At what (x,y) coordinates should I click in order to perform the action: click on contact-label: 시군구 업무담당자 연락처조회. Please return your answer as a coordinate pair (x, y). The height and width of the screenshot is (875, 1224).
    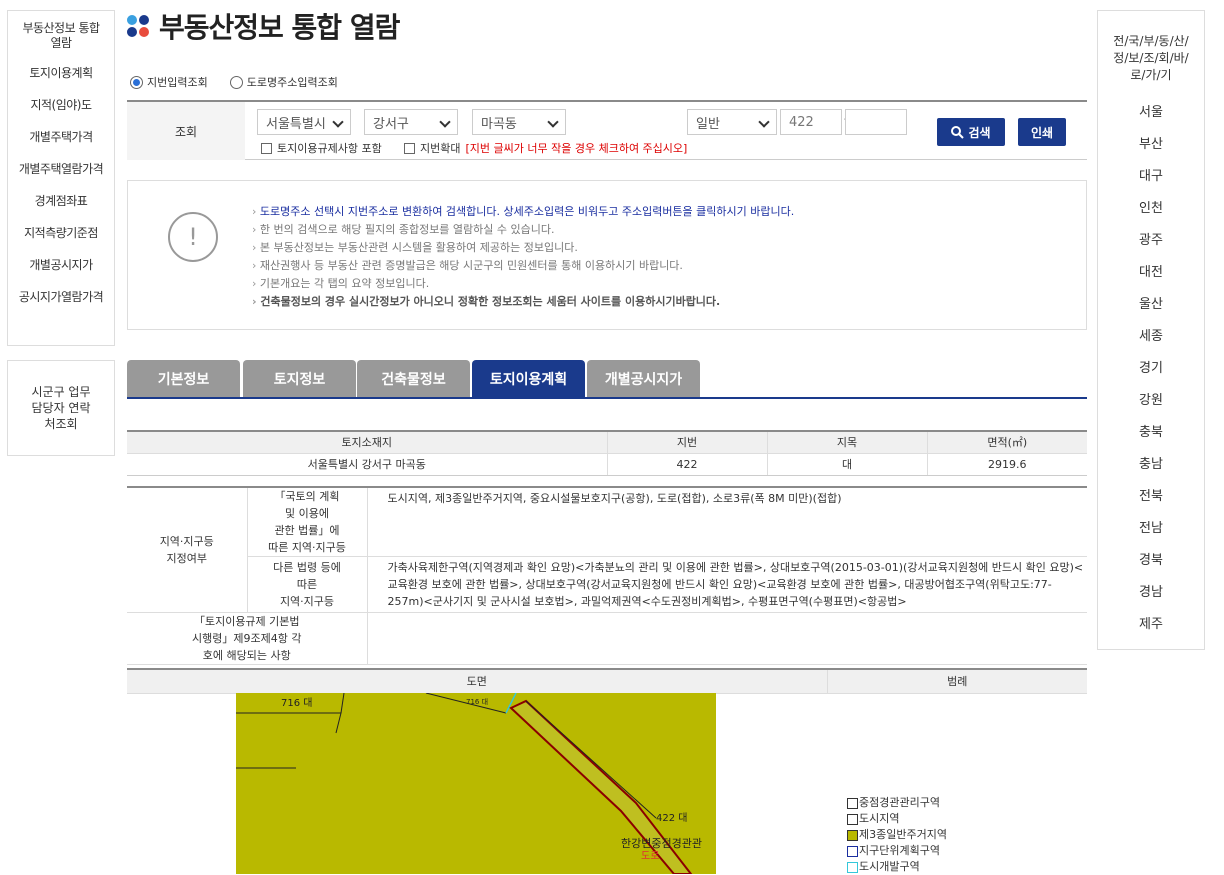
    Looking at the image, I should click on (61, 408).